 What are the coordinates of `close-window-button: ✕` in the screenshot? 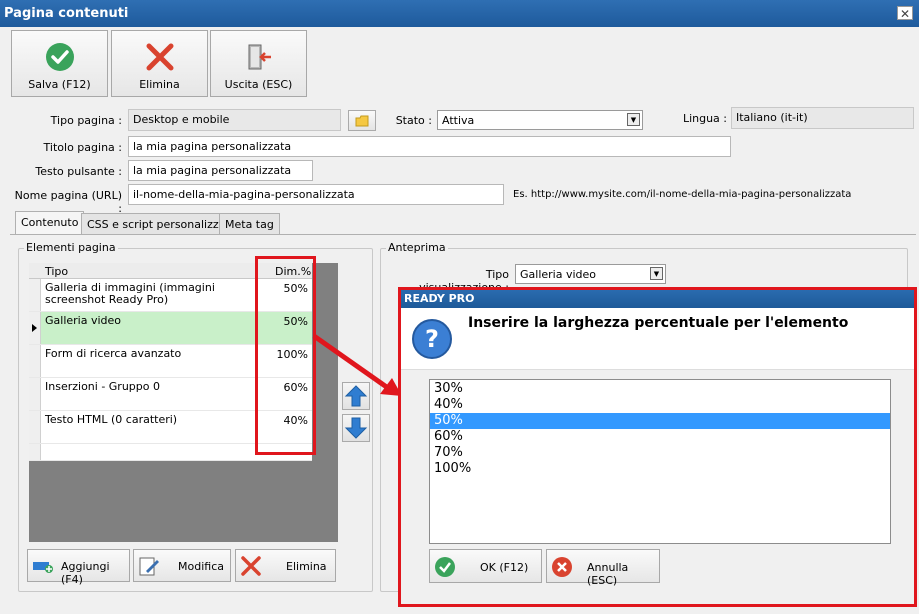 It's located at (905, 13).